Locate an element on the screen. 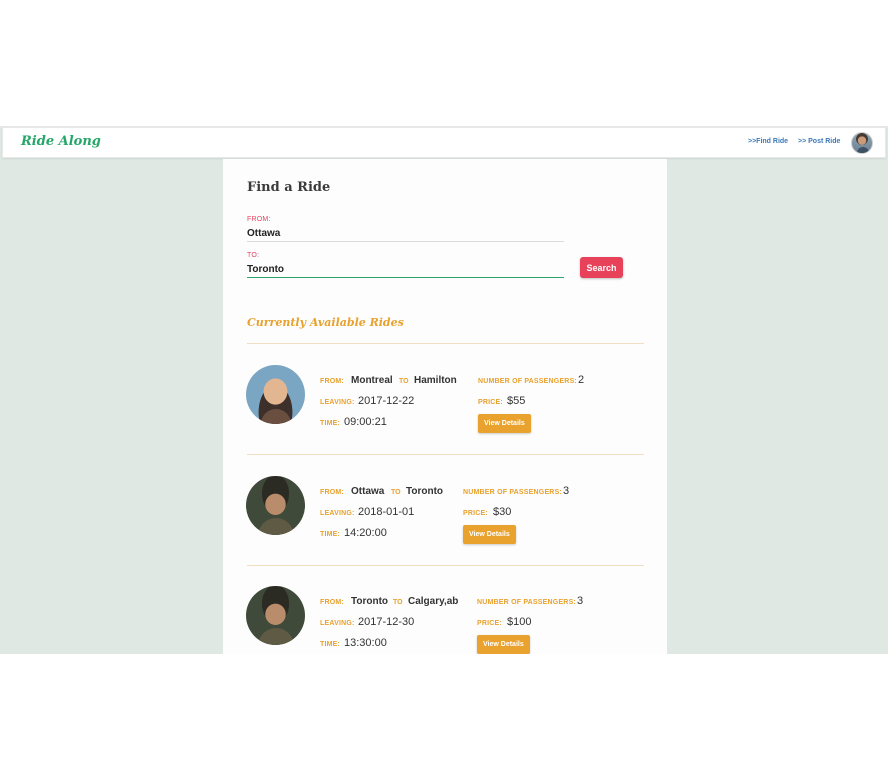 The width and height of the screenshot is (888, 777). ride-price: $30 is located at coordinates (502, 512).